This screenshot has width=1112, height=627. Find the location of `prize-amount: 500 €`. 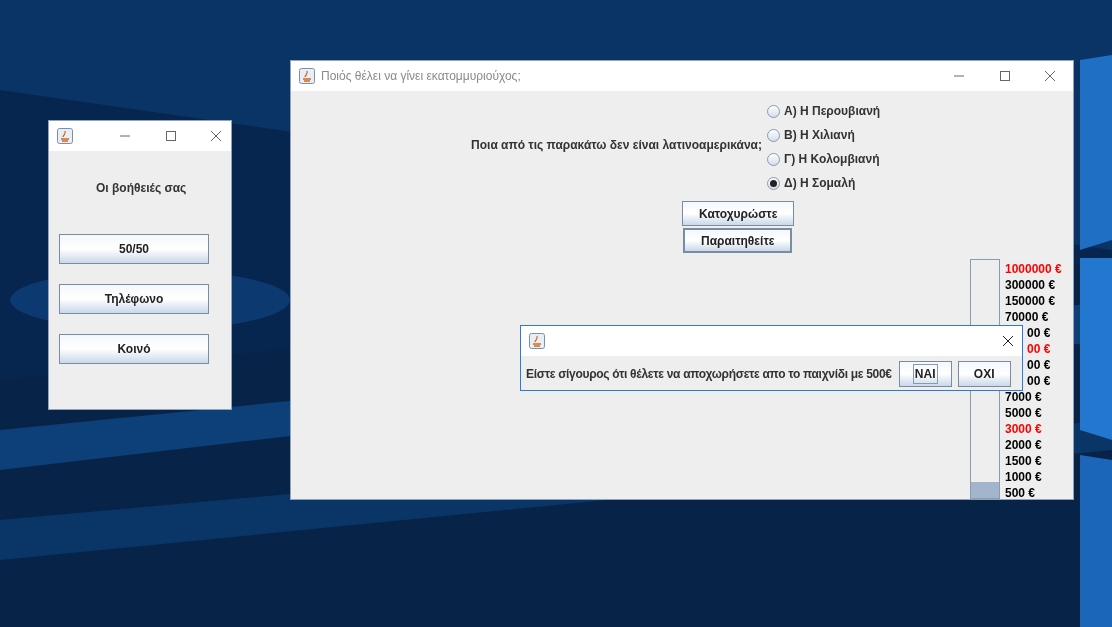

prize-amount: 500 € is located at coordinates (1021, 492).